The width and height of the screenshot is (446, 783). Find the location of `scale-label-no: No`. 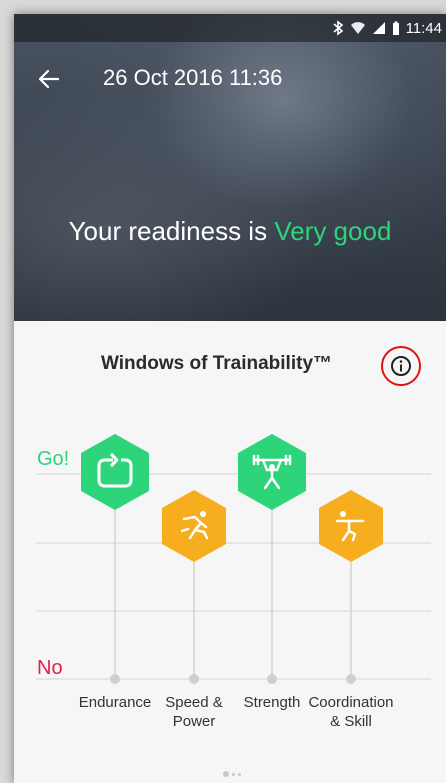

scale-label-no: No is located at coordinates (50, 668).